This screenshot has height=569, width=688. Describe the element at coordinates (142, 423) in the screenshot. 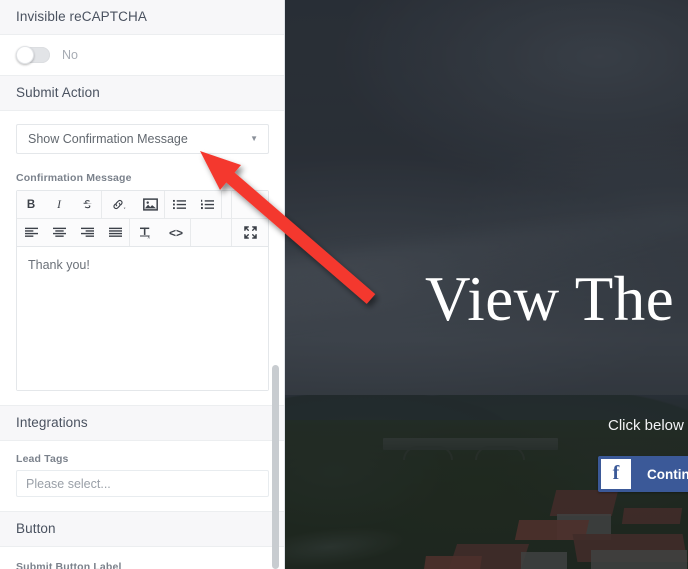

I see `section-header-integrations: Integrations` at that location.